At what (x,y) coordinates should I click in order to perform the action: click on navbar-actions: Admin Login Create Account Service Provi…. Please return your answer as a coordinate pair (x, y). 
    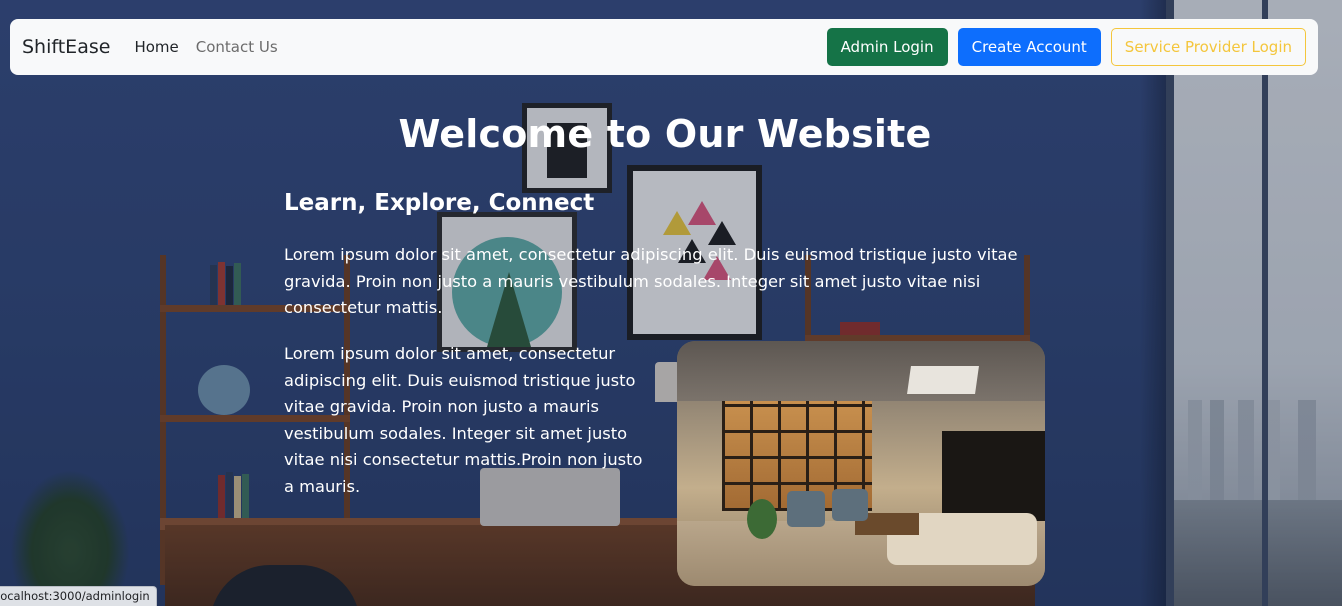
    Looking at the image, I should click on (1066, 47).